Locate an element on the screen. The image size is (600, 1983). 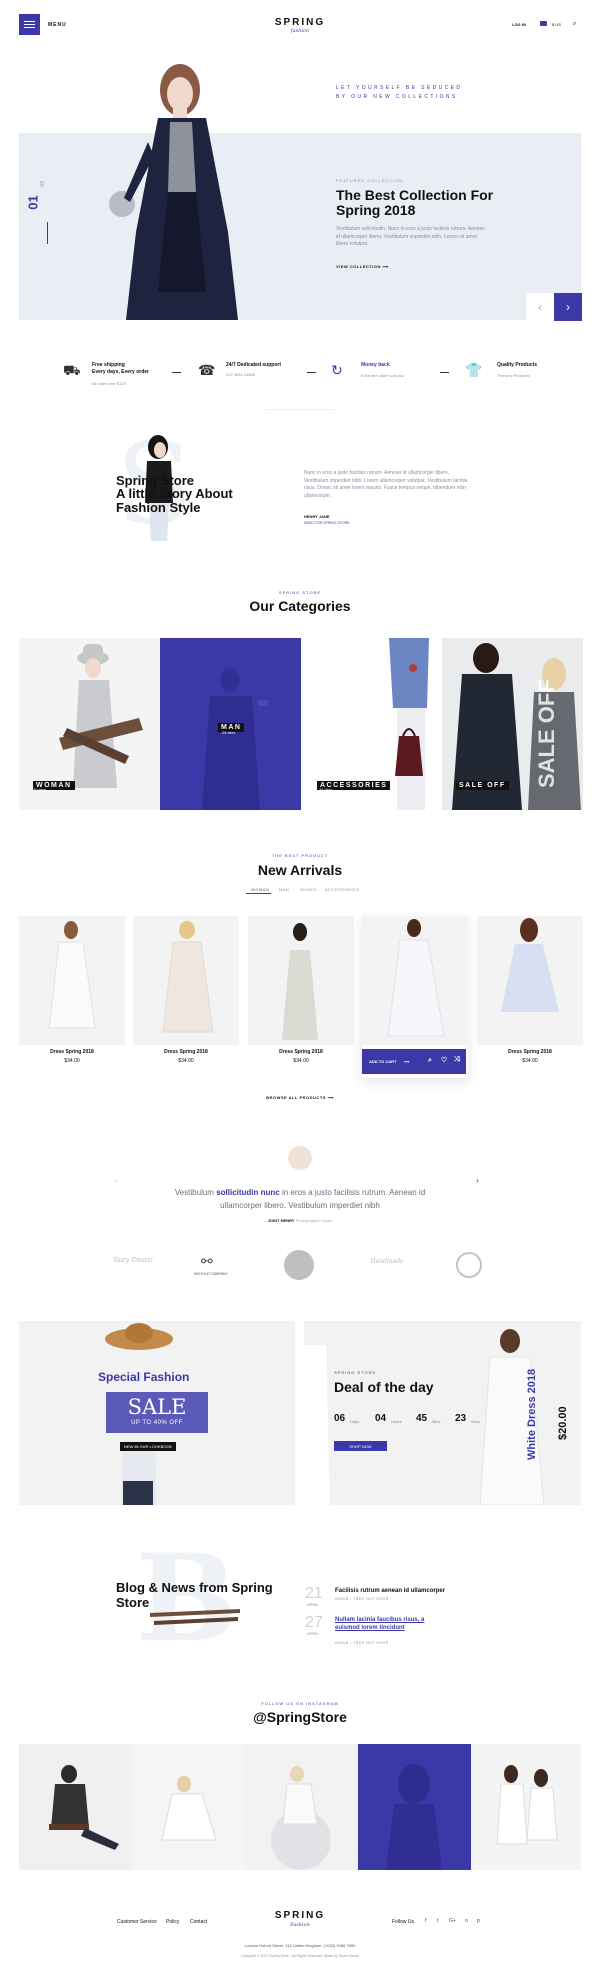
pinterest-icon: p is located at coordinates (478, 1921).